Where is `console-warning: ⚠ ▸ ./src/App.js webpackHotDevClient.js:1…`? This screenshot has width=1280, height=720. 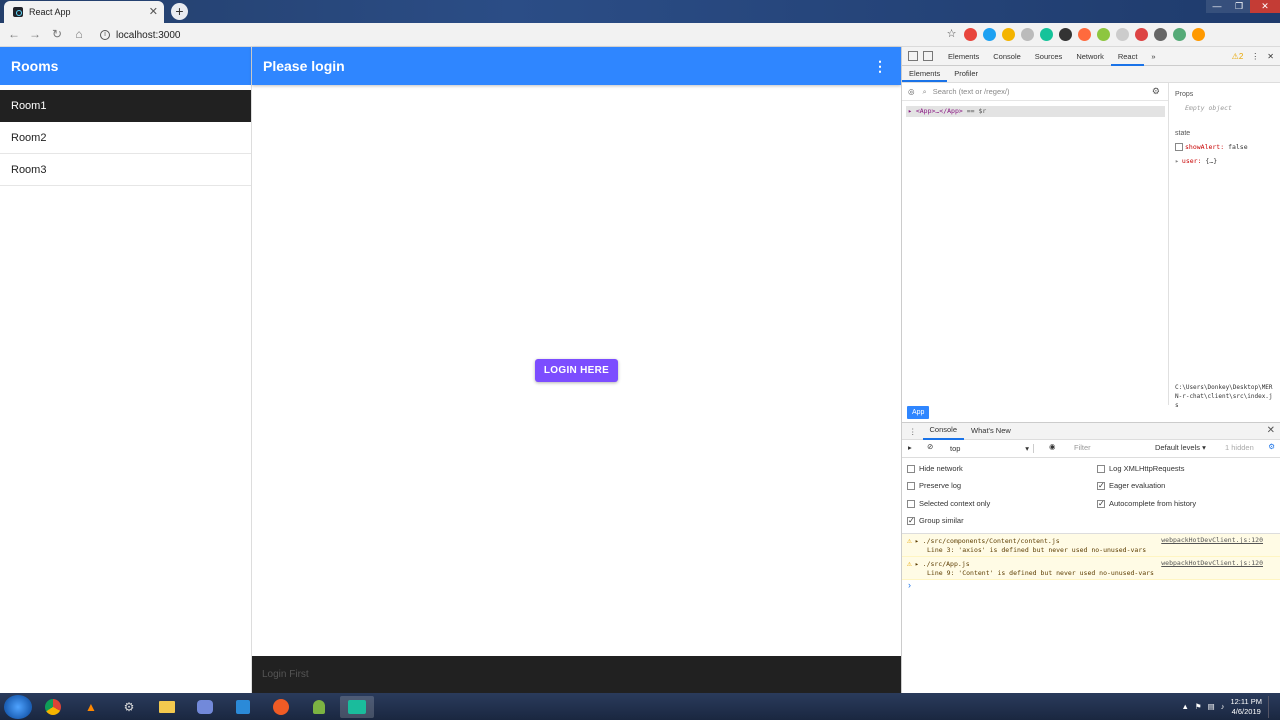
console-warning: ⚠ ▸ ./src/App.js webpackHotDevClient.js:1… is located at coordinates (1091, 568).